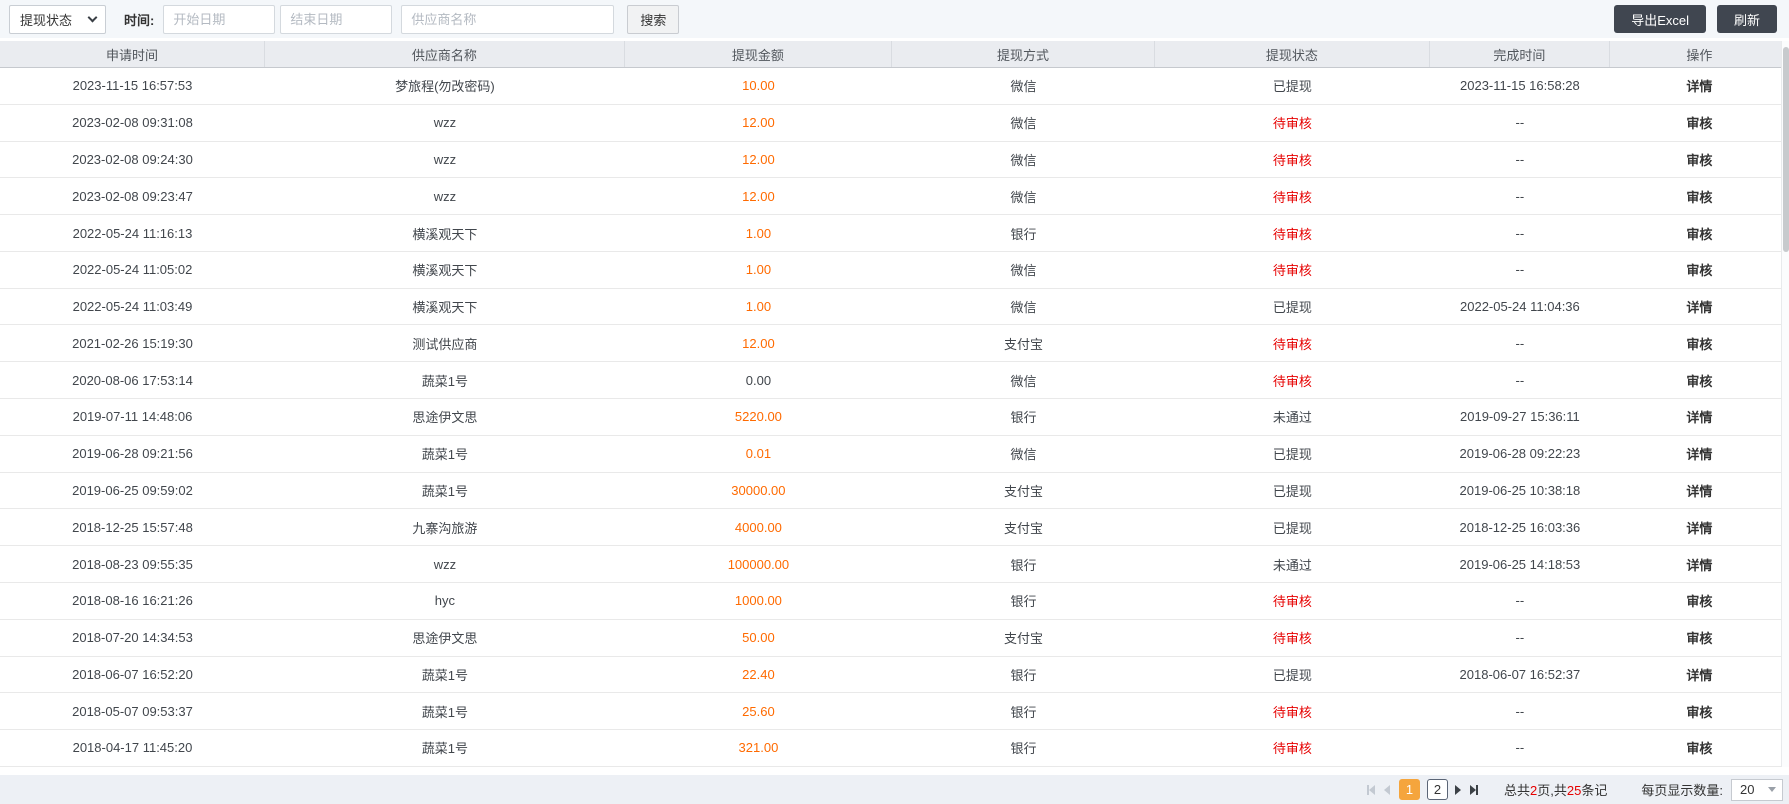 Image resolution: width=1789 pixels, height=804 pixels. Describe the element at coordinates (92, 17) in the screenshot. I see `chevron-down-icon` at that location.